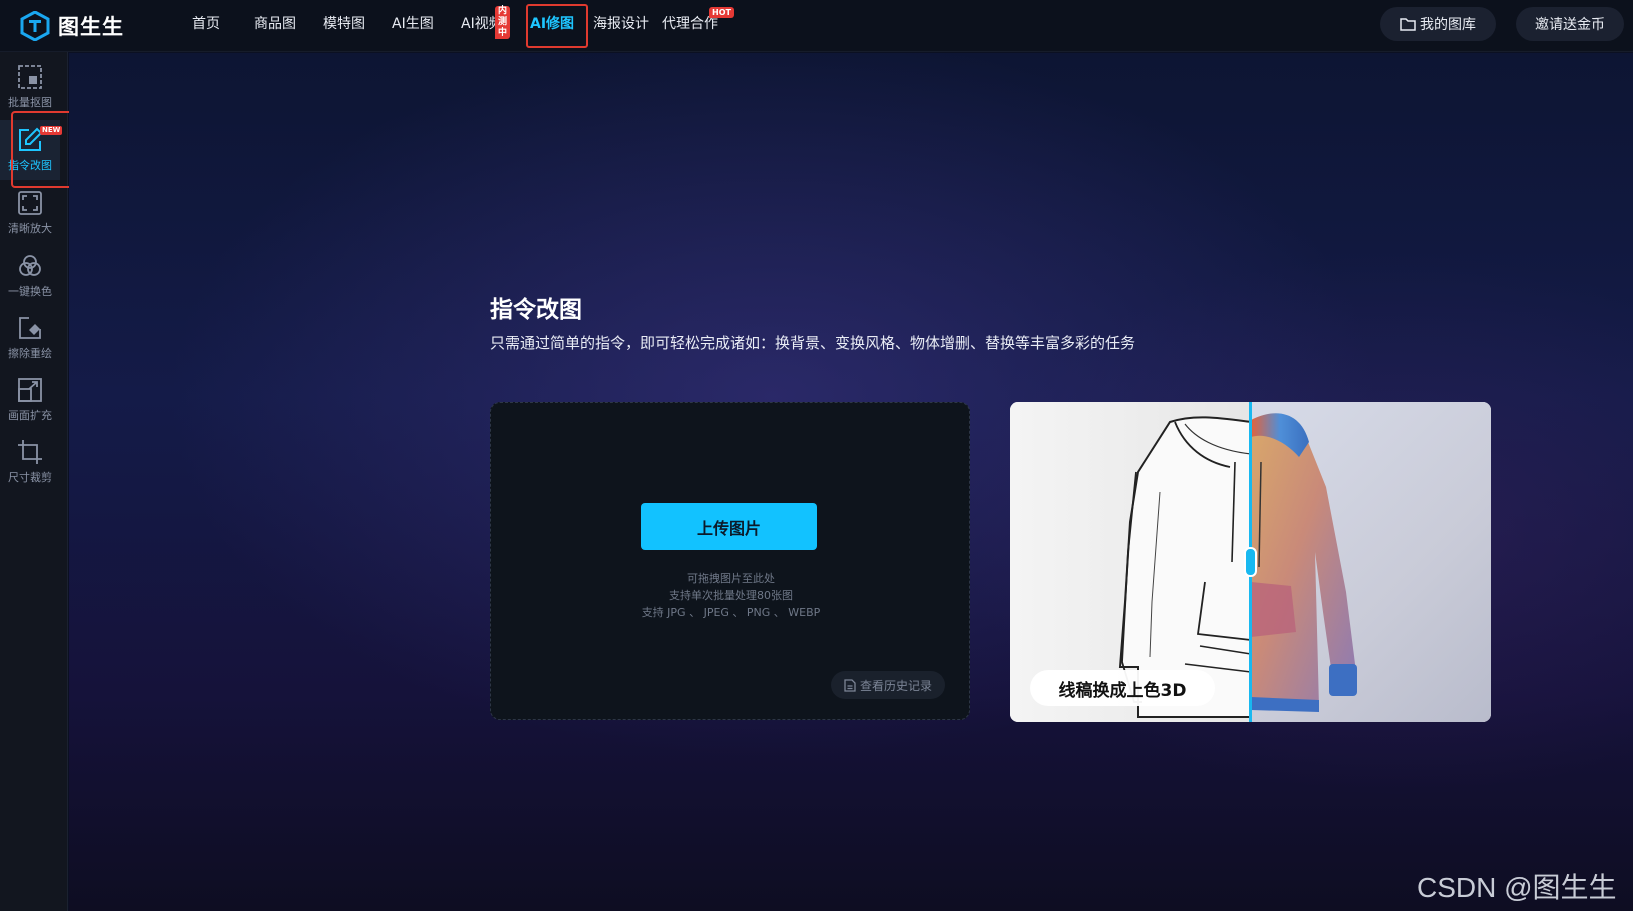  Describe the element at coordinates (30, 265) in the screenshot. I see `color-swap-icon` at that location.